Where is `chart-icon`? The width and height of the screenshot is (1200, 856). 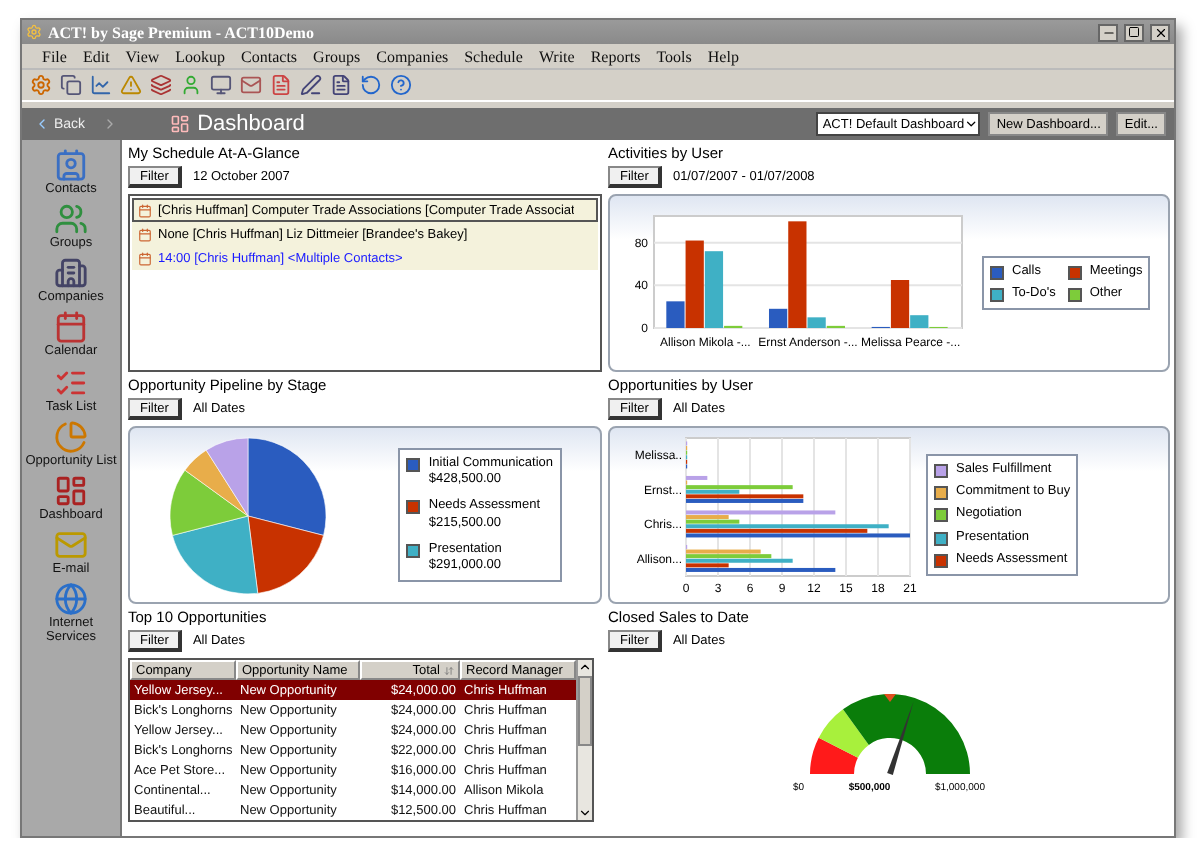 chart-icon is located at coordinates (101, 85).